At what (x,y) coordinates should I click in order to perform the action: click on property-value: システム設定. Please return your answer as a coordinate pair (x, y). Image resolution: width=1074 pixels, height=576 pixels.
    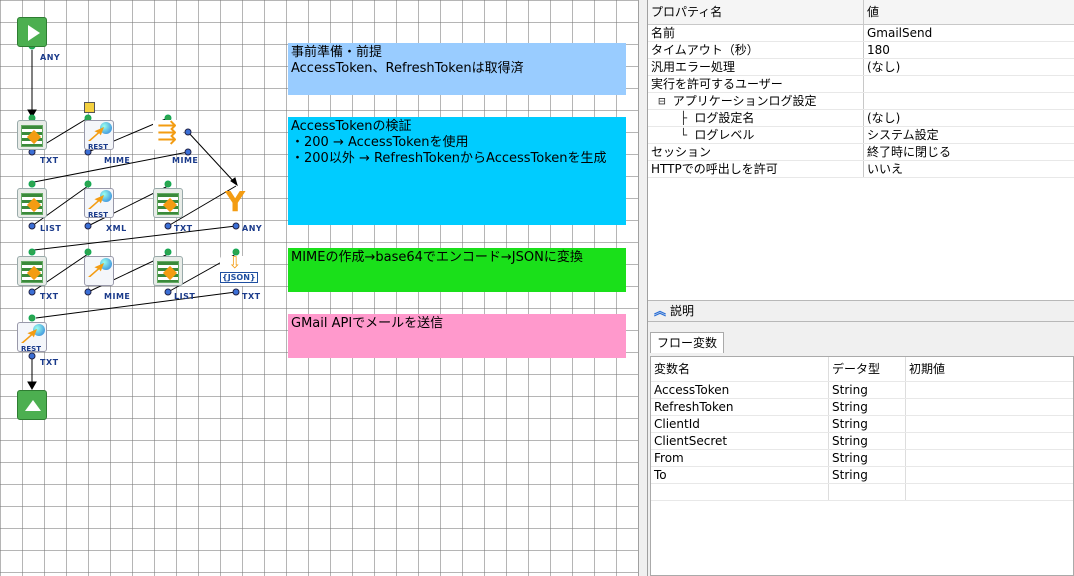
    Looking at the image, I should click on (968, 135).